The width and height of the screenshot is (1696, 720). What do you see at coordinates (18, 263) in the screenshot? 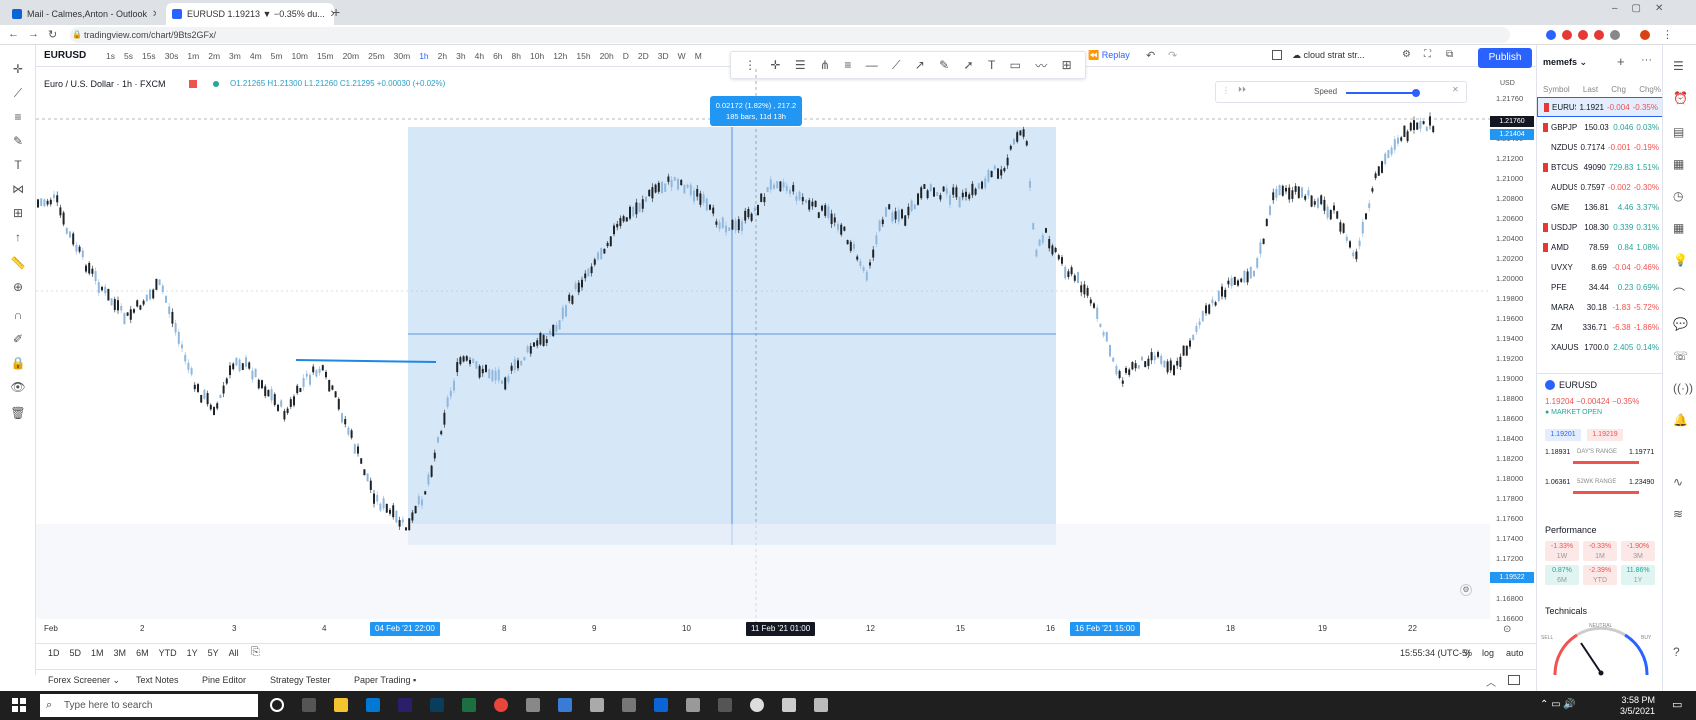
I see `ruler-icon: 📏` at bounding box center [18, 263].